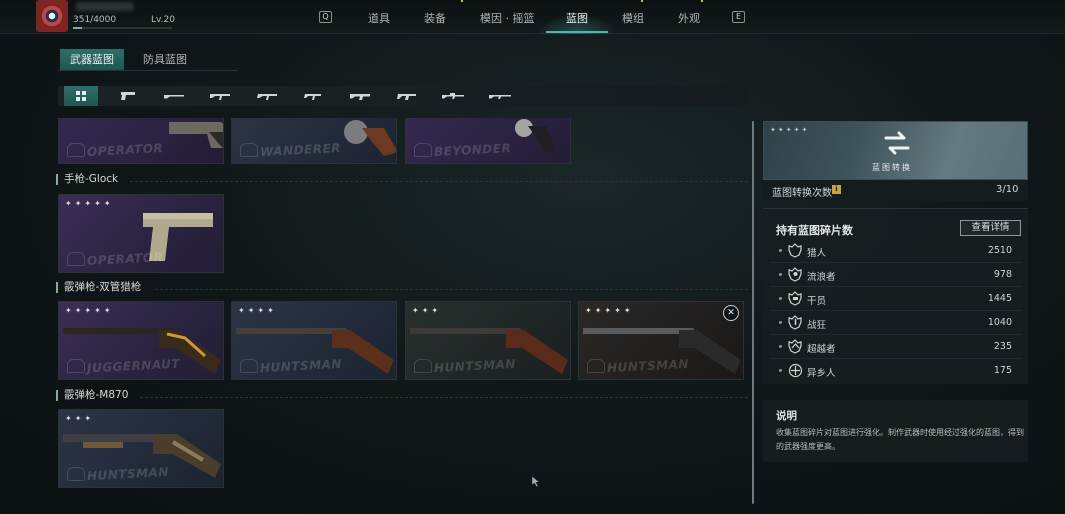 The height and width of the screenshot is (514, 1065). I want to click on juggernaut-emblem-icon, so click(795, 322).